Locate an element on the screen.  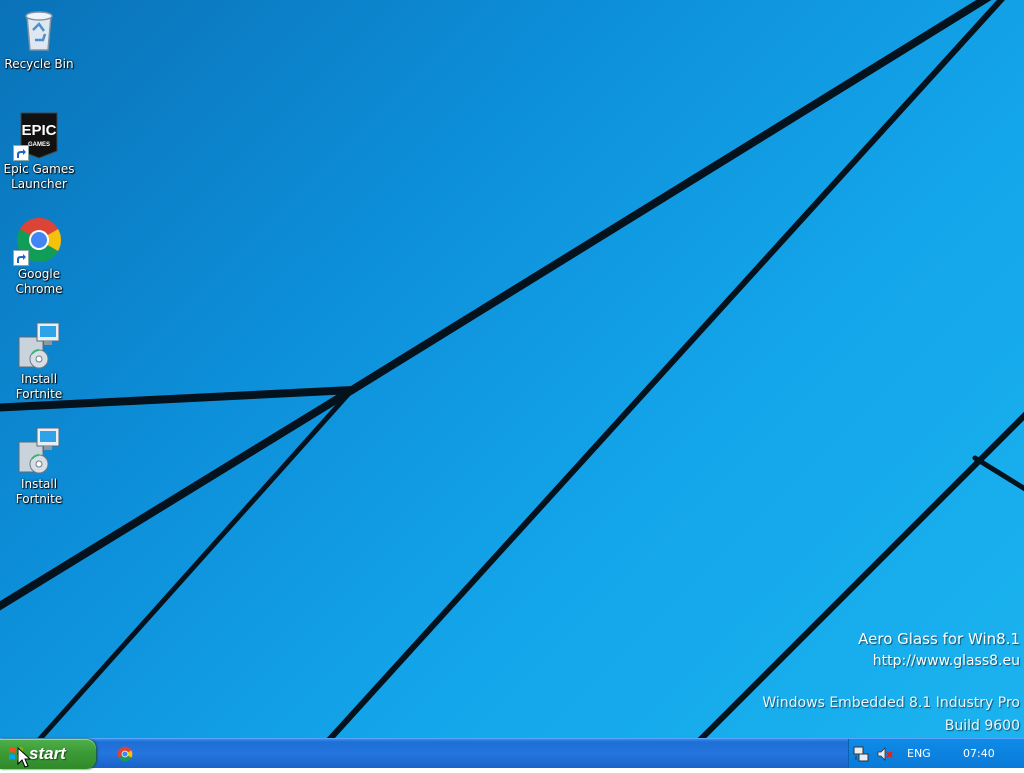
desktop-icon-label: Epic Games Launcher is located at coordinates (39, 176).